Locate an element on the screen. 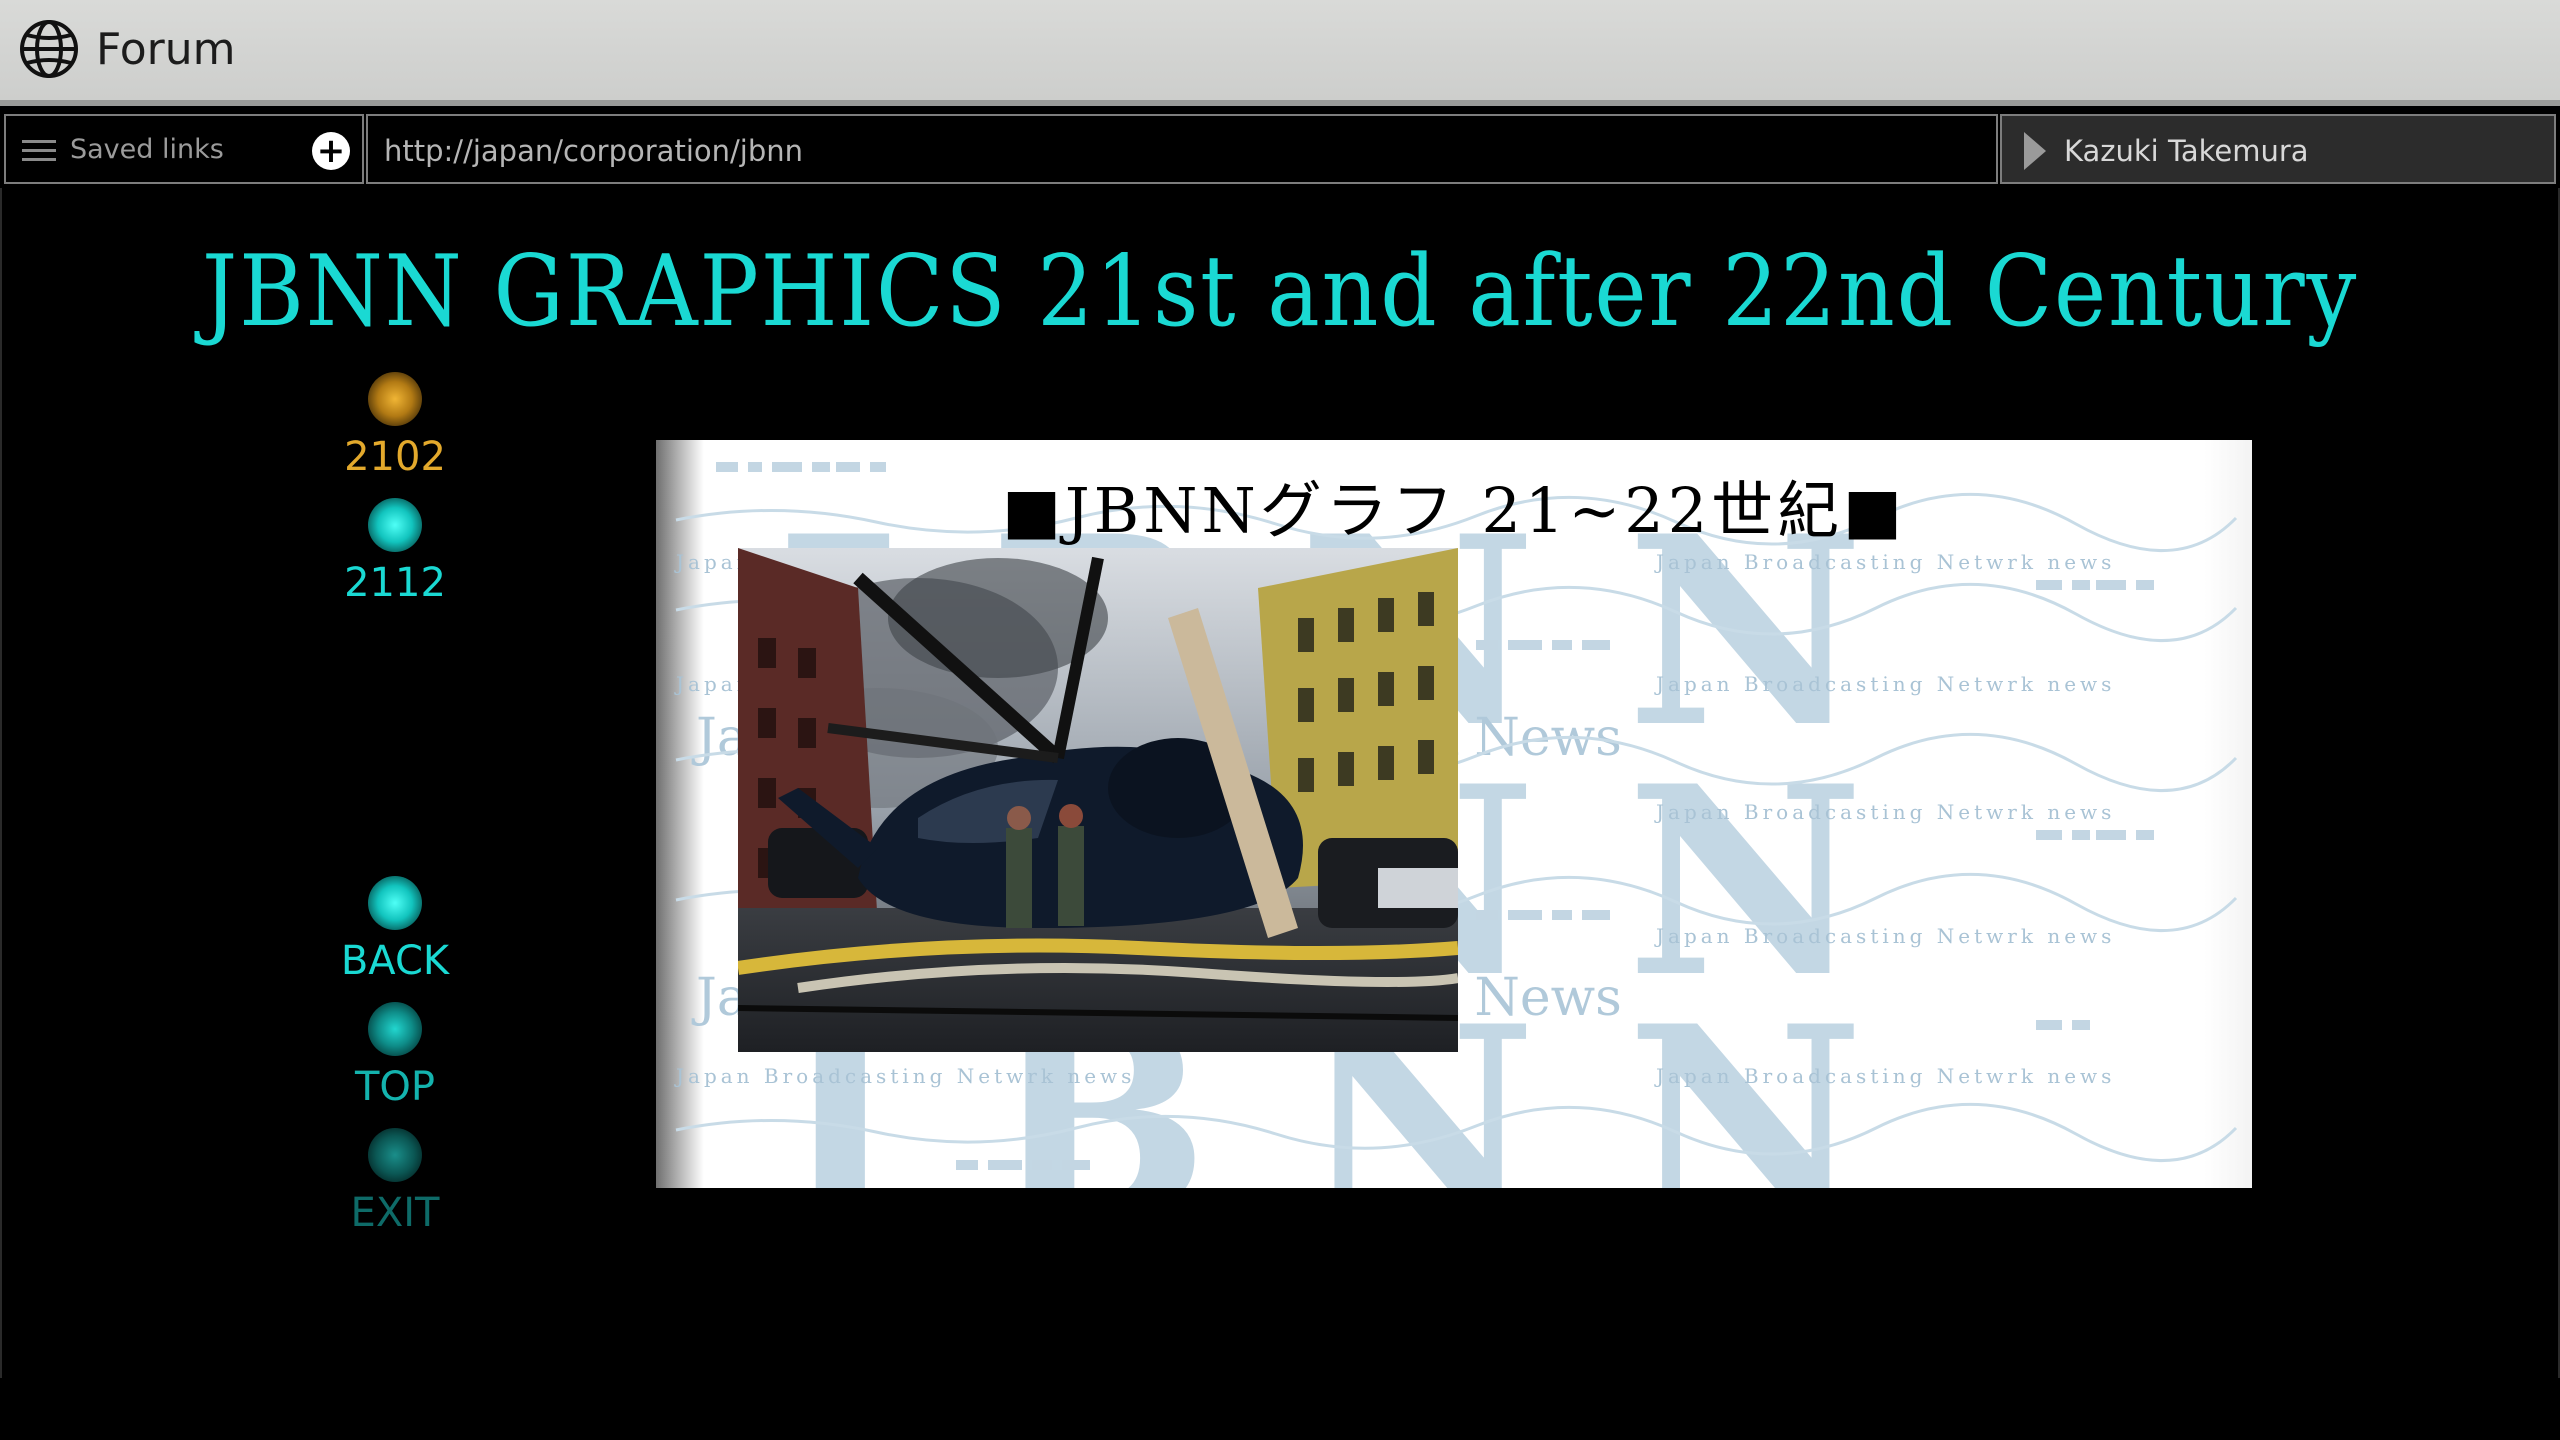 This screenshot has height=1440, width=2560. nav-top: TOP is located at coordinates (395, 1056).